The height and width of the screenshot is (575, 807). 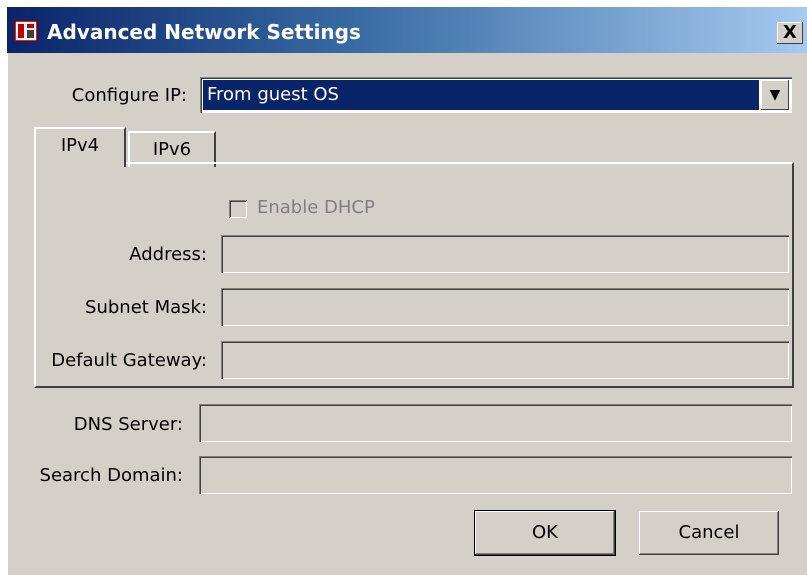 What do you see at coordinates (204, 32) in the screenshot?
I see `window-title: Advanced Network Settings` at bounding box center [204, 32].